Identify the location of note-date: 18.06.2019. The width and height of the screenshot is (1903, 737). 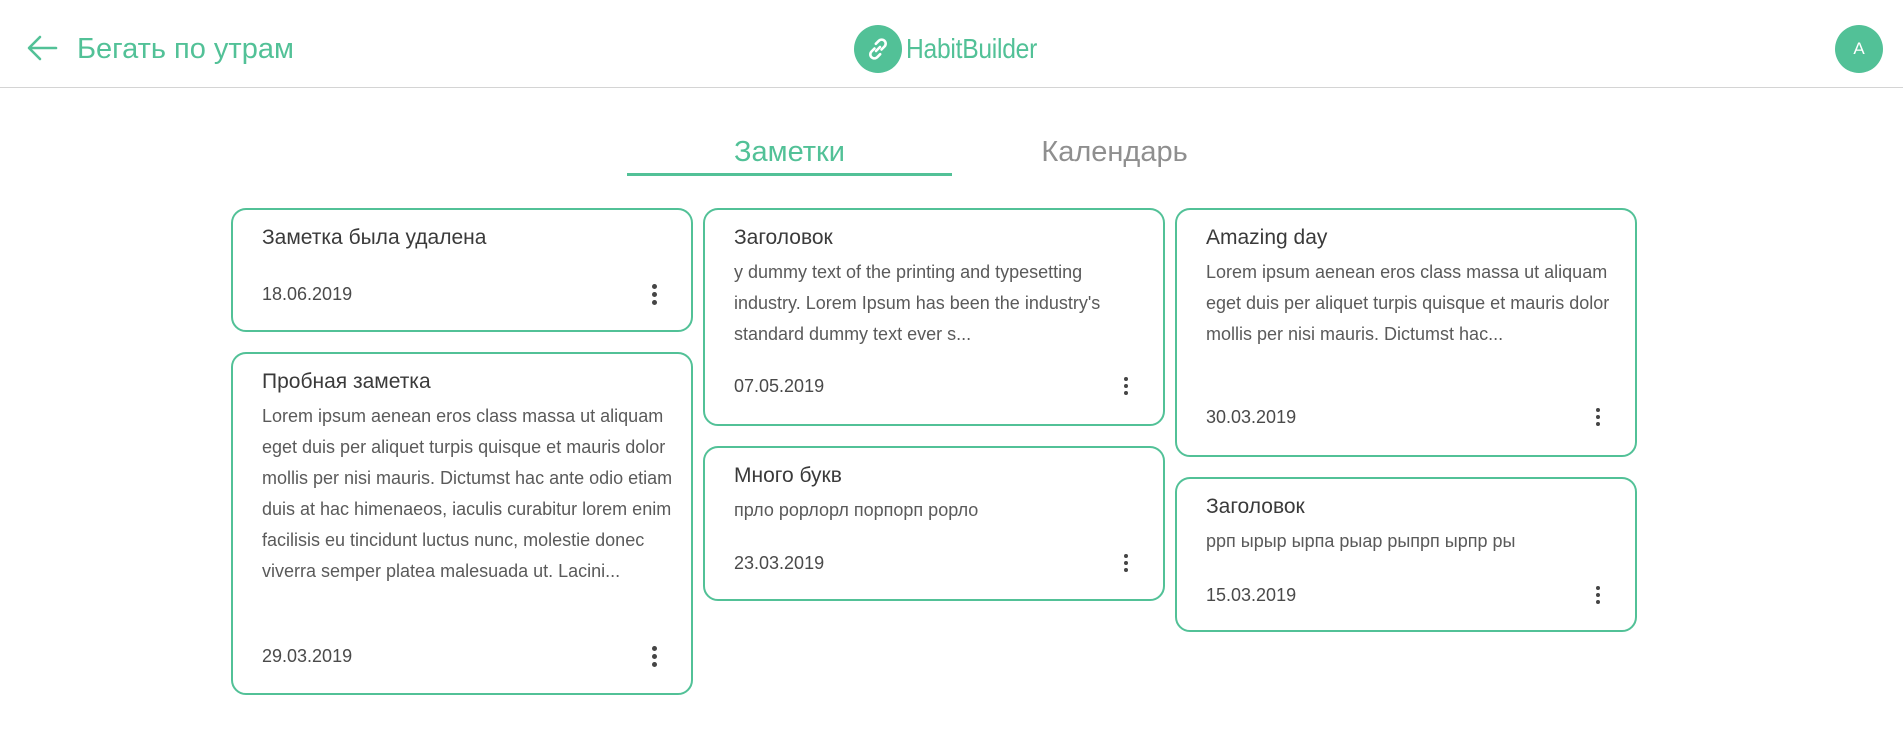
(307, 294).